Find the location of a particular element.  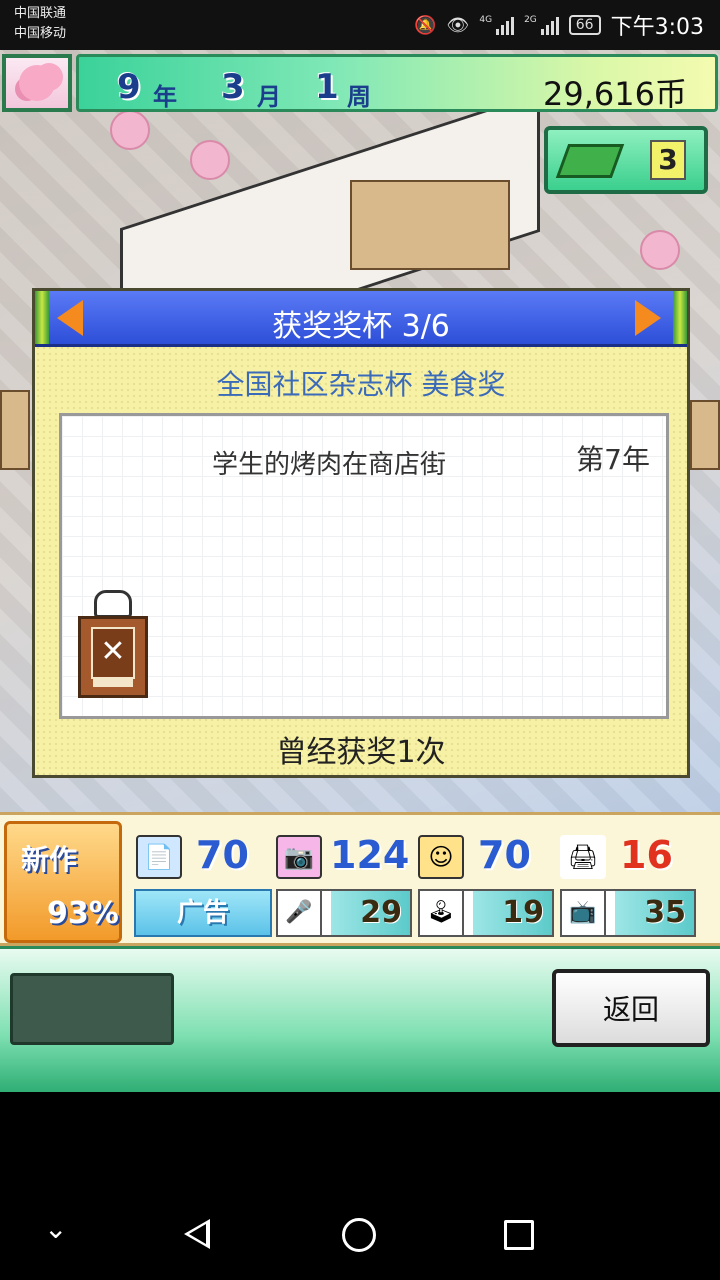

top-bar: 9 年 3 月 1 周 29,616币 is located at coordinates (360, 83).